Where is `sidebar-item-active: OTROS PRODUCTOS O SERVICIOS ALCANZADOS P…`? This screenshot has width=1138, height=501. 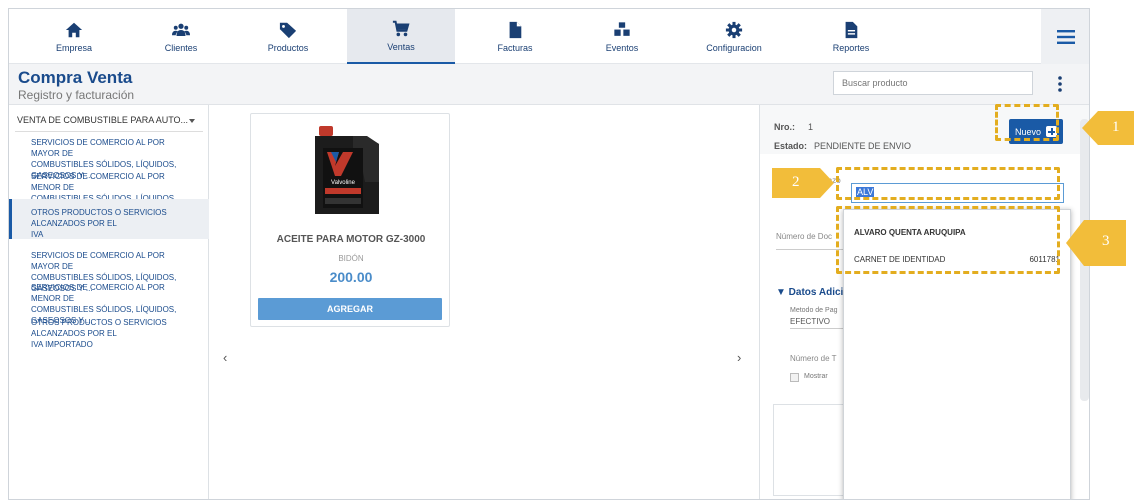 sidebar-item-active: OTROS PRODUCTOS O SERVICIOS ALCANZADOS P… is located at coordinates (109, 219).